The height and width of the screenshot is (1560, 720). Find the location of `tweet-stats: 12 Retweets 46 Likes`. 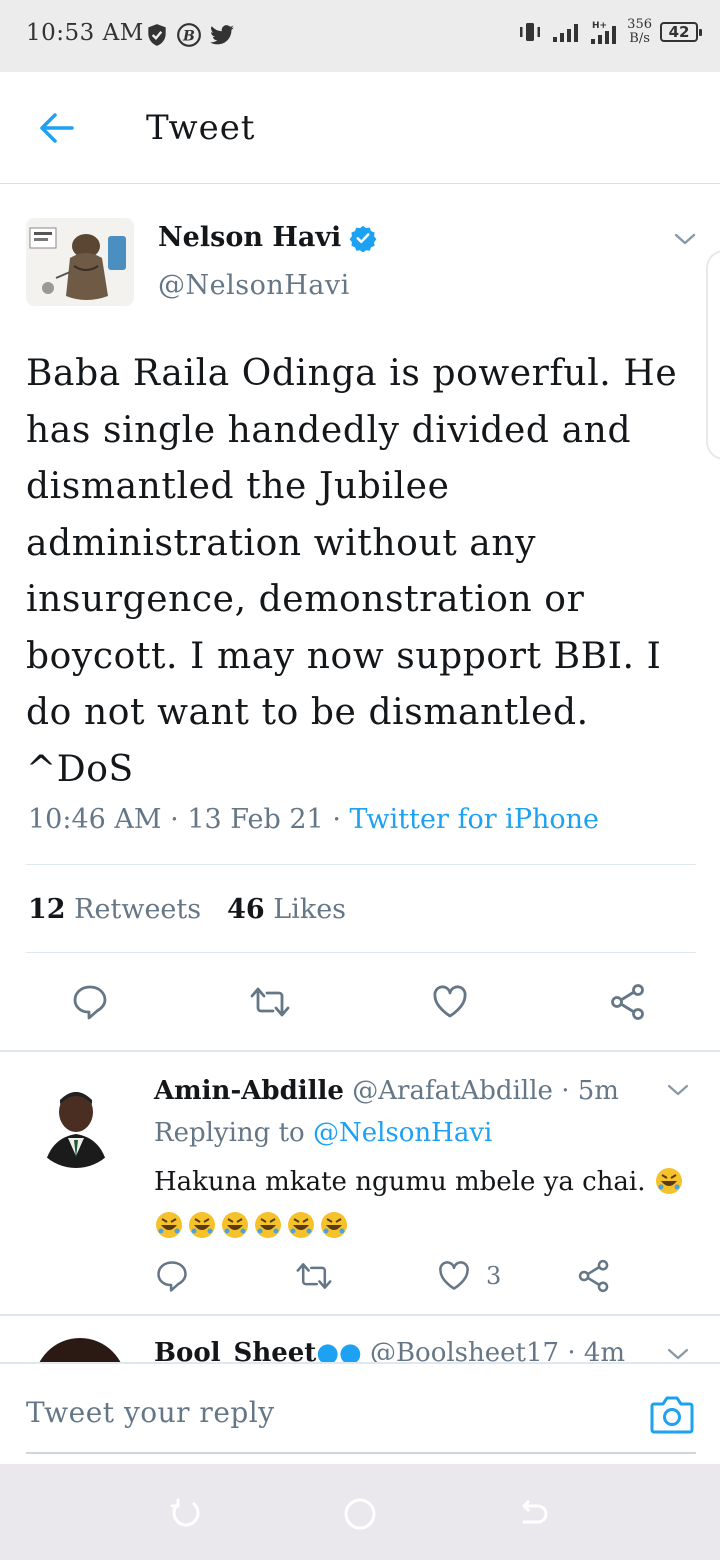

tweet-stats: 12 Retweets 46 Likes is located at coordinates (187, 909).